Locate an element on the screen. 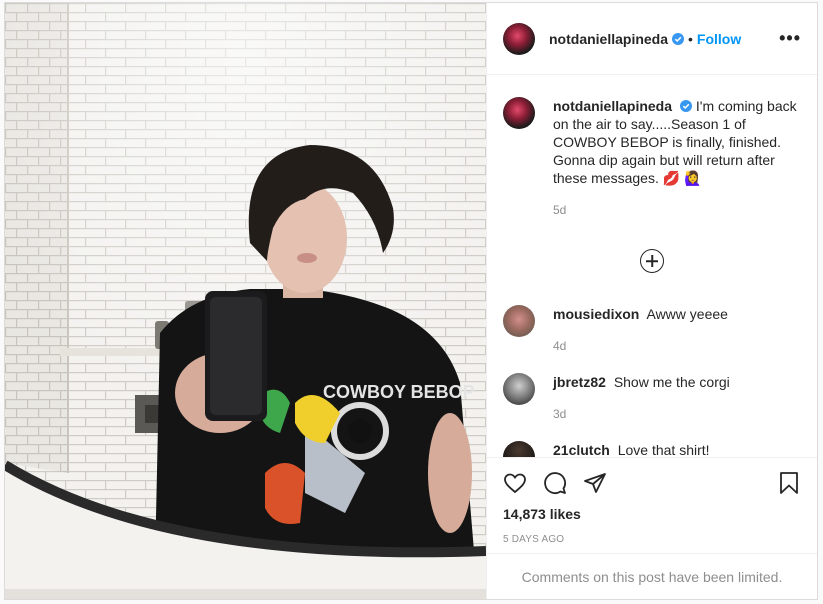  more-options-icon: ••• is located at coordinates (790, 38).